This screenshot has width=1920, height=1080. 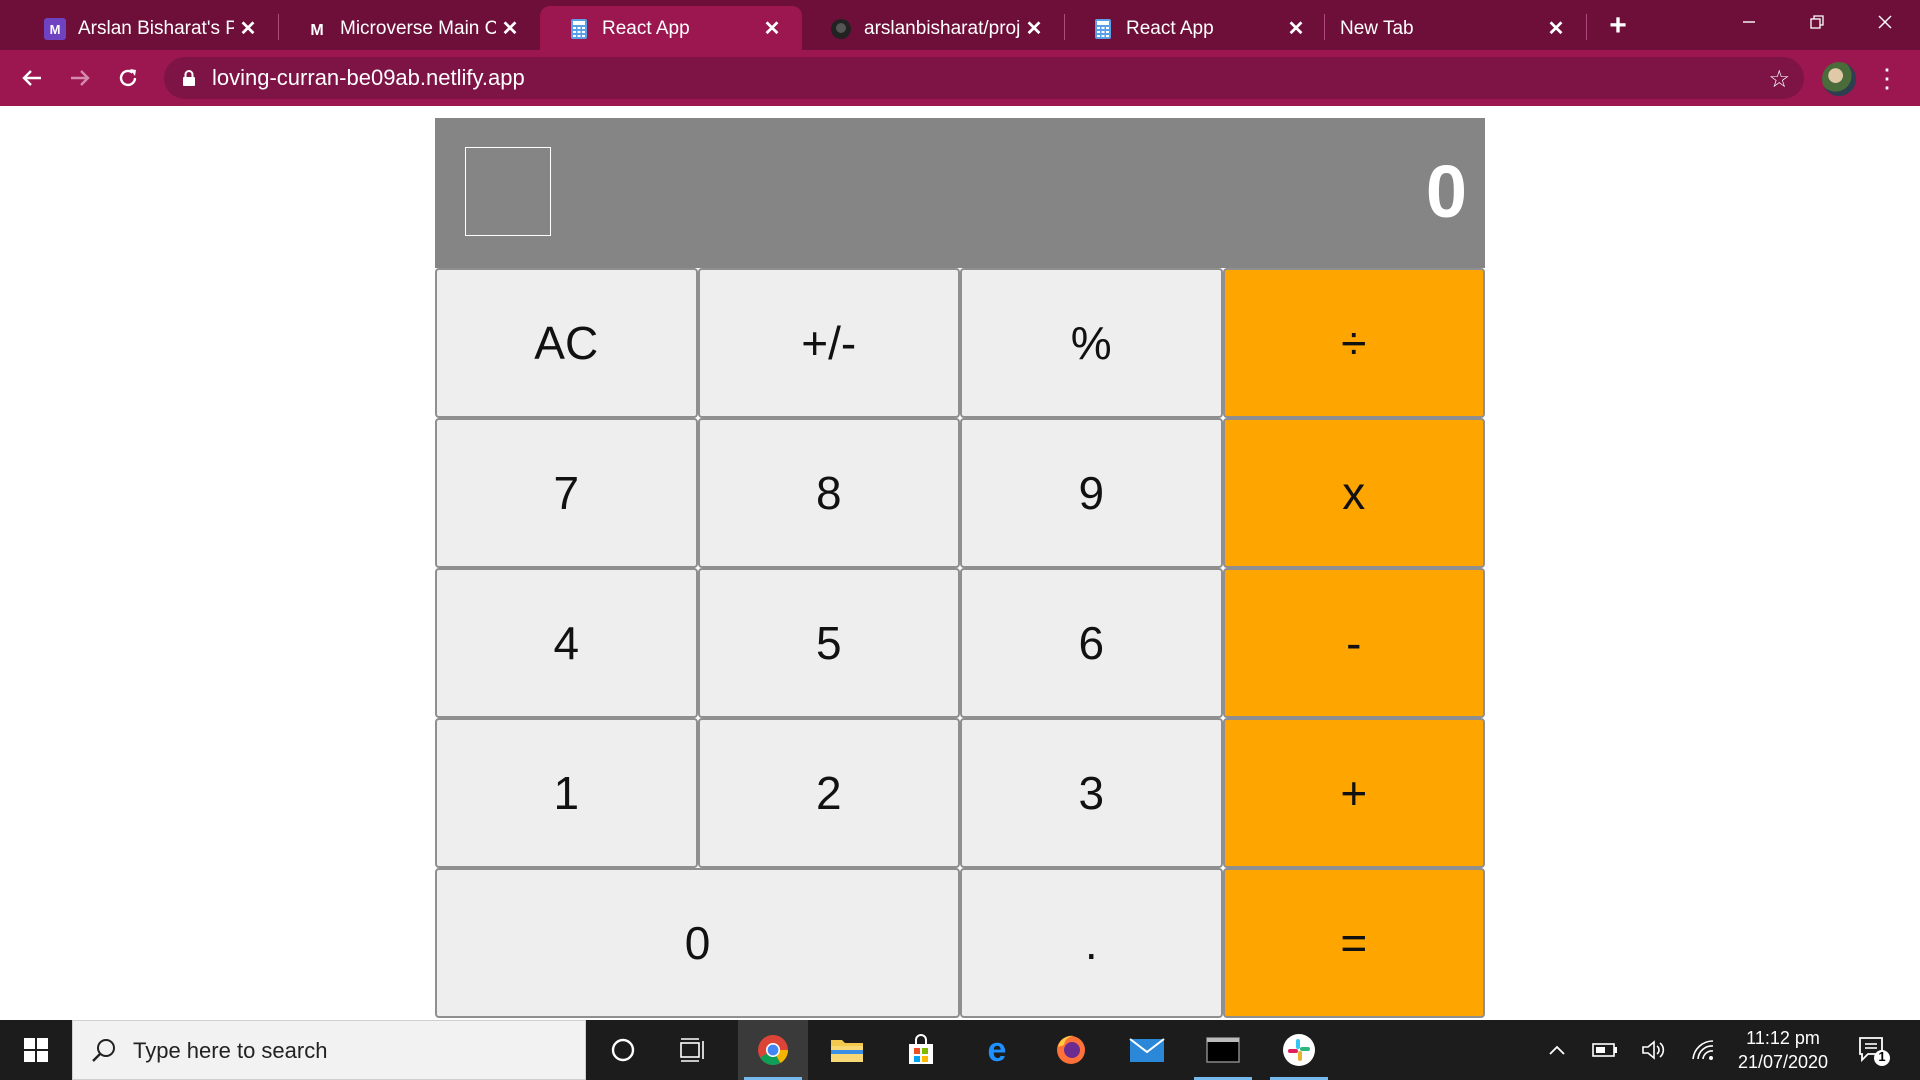 What do you see at coordinates (36, 1050) in the screenshot?
I see `windows-start-icon` at bounding box center [36, 1050].